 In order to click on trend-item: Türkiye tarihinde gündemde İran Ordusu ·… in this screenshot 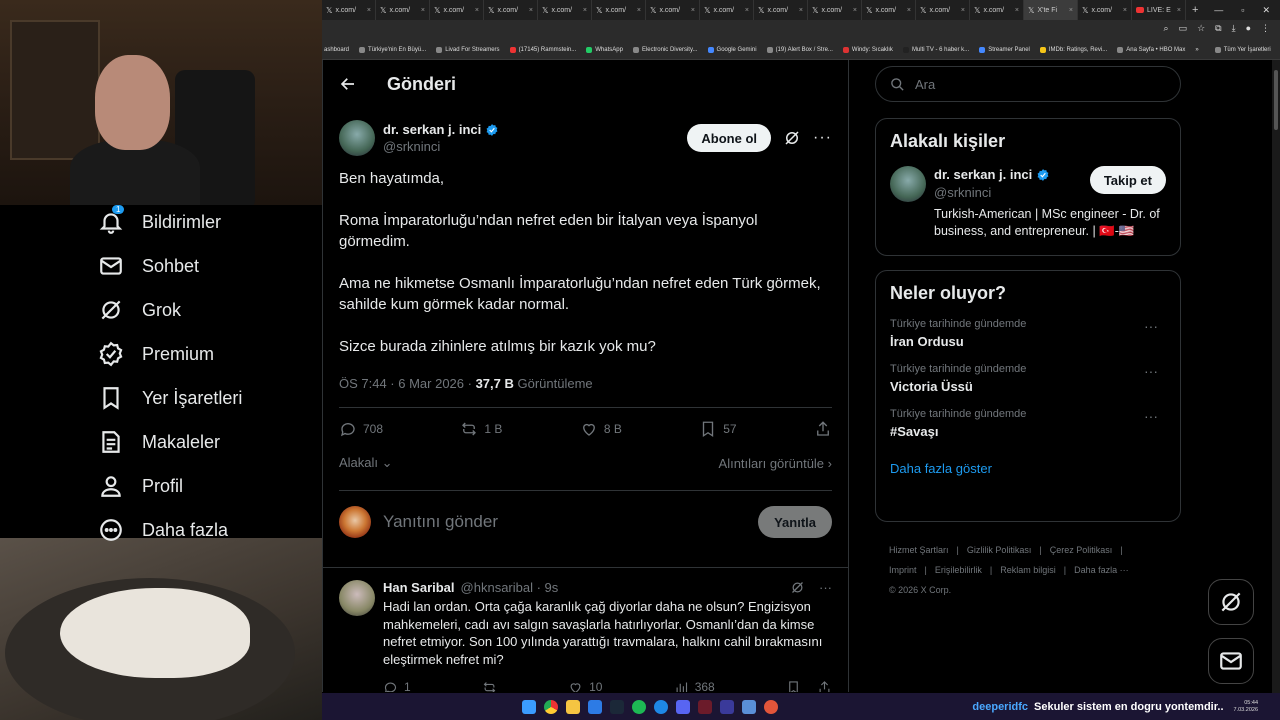, I will do `click(1028, 333)`.